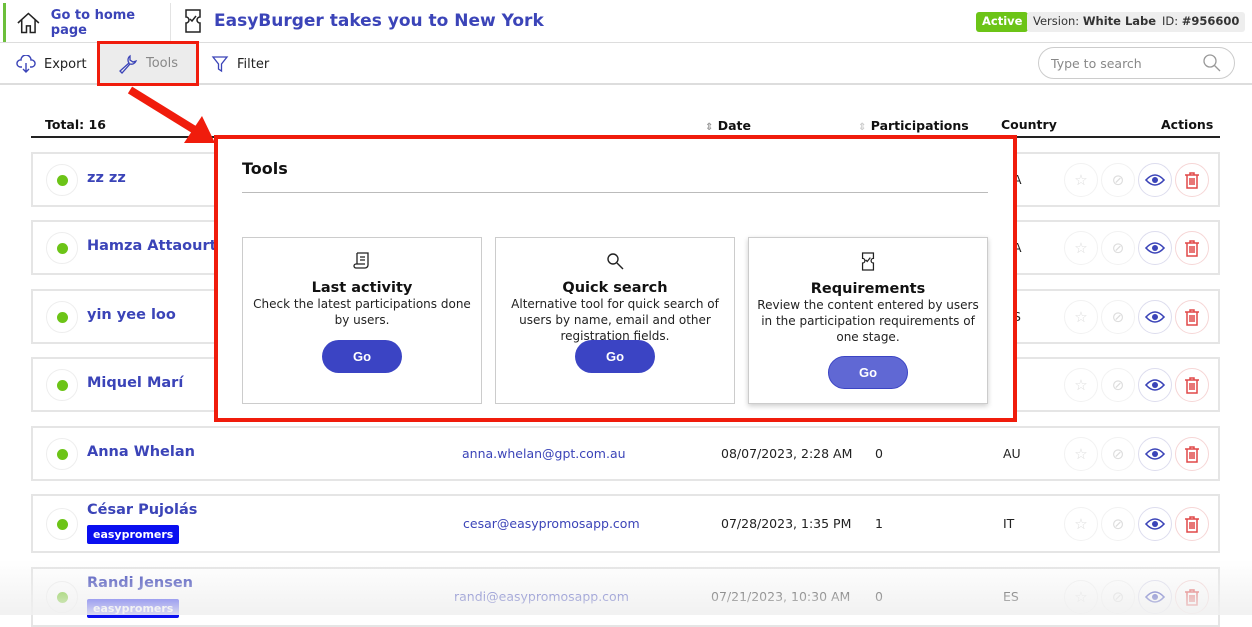  Describe the element at coordinates (728, 125) in the screenshot. I see `date-column-header: ⇕ Date` at that location.